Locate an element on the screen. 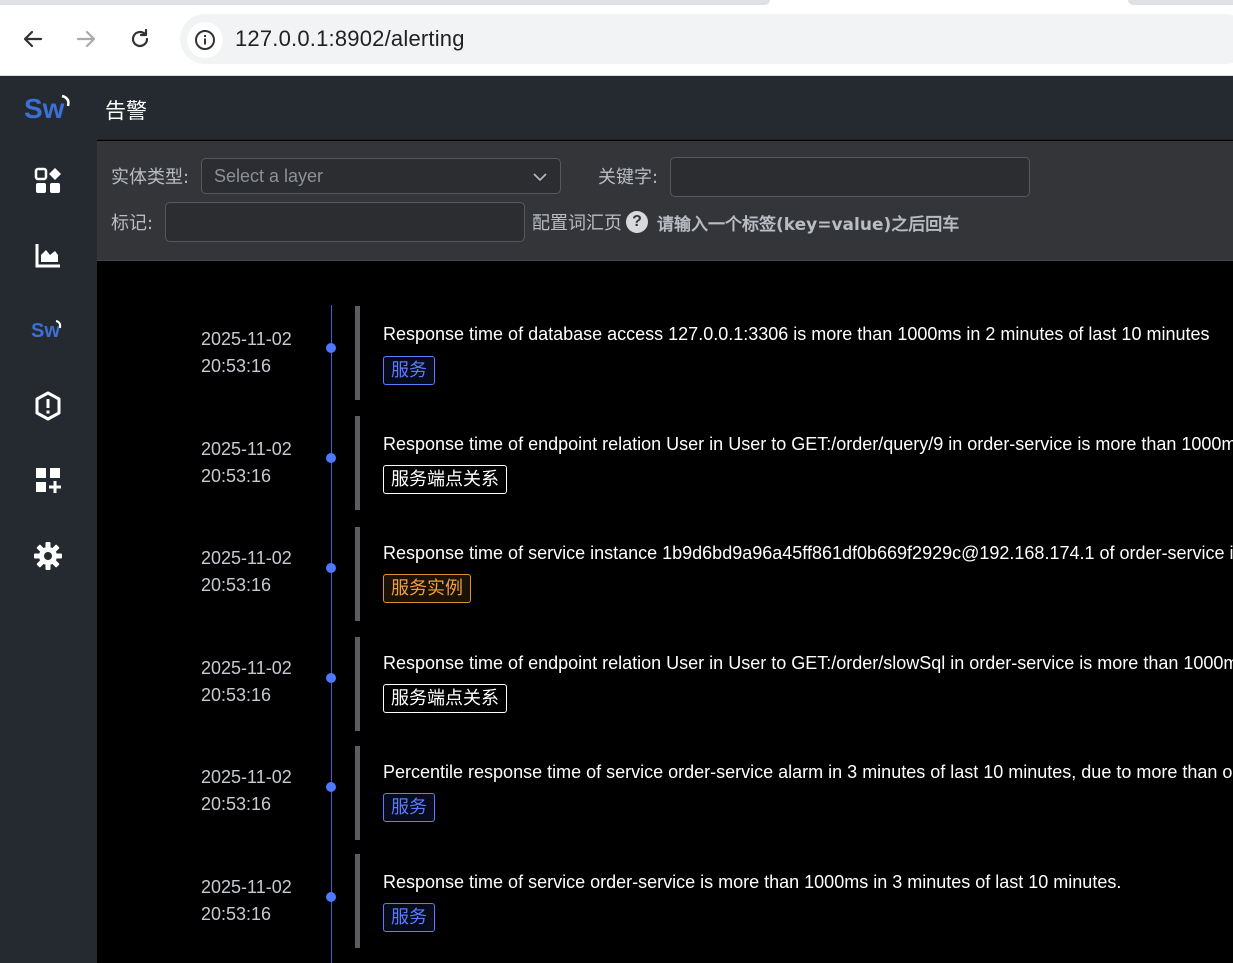  page-header is located at coordinates (665, 108).